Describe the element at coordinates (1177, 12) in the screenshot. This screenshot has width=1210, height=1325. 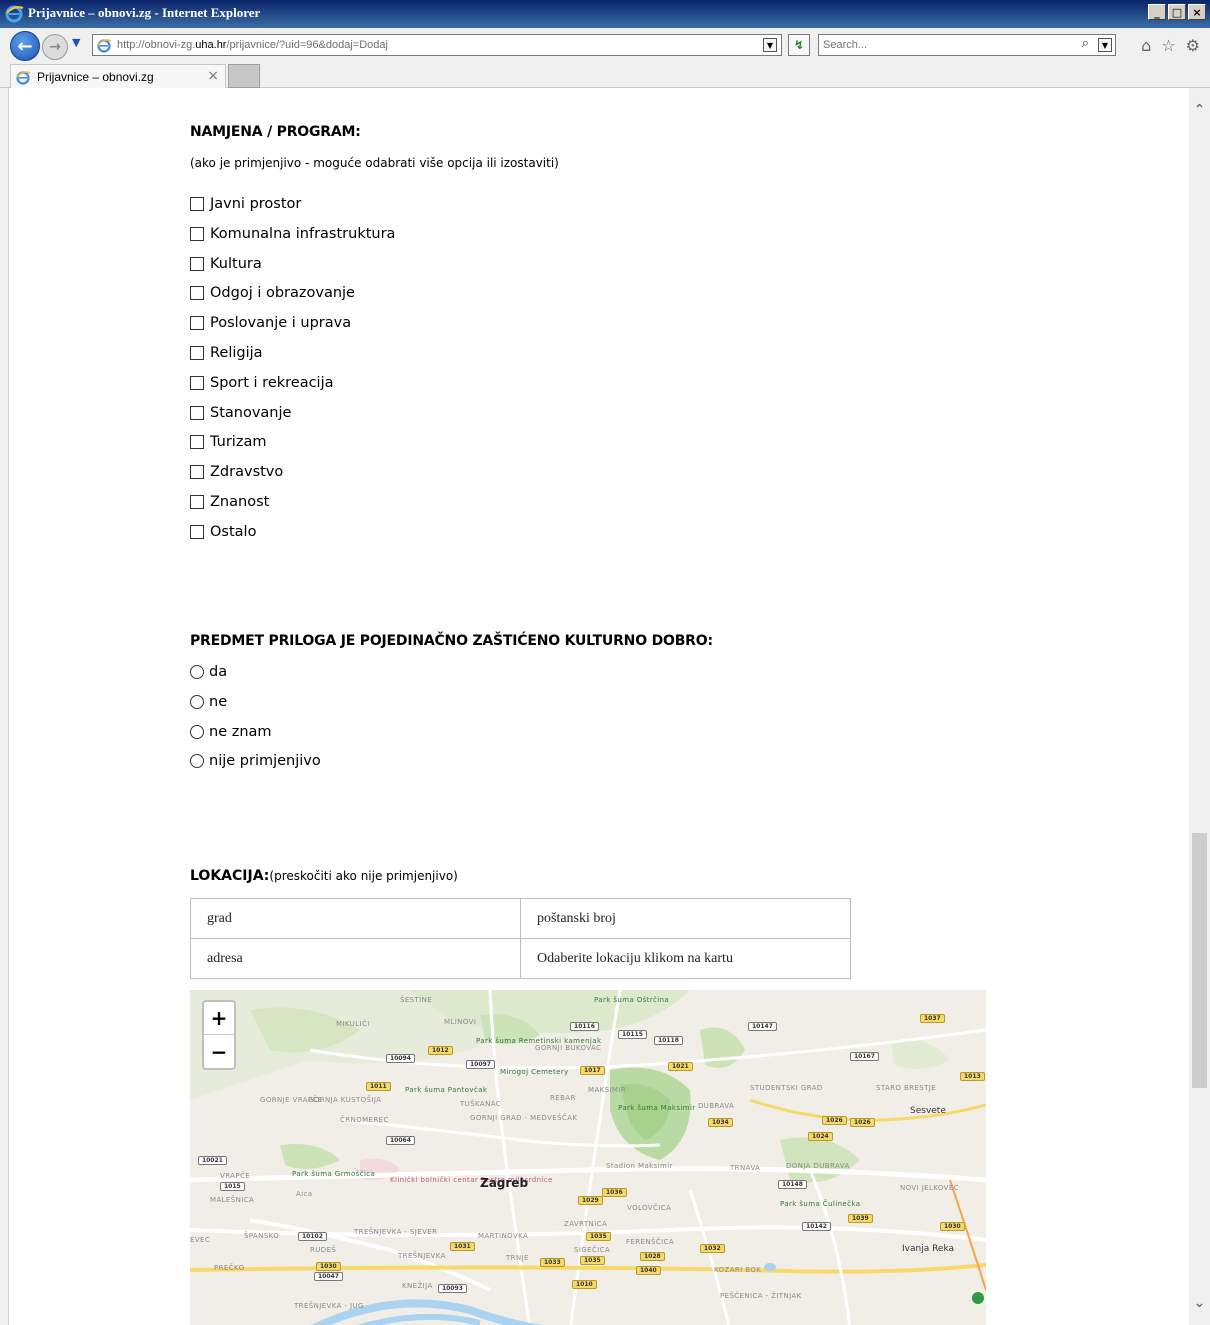
I see `maximize-button: □` at that location.